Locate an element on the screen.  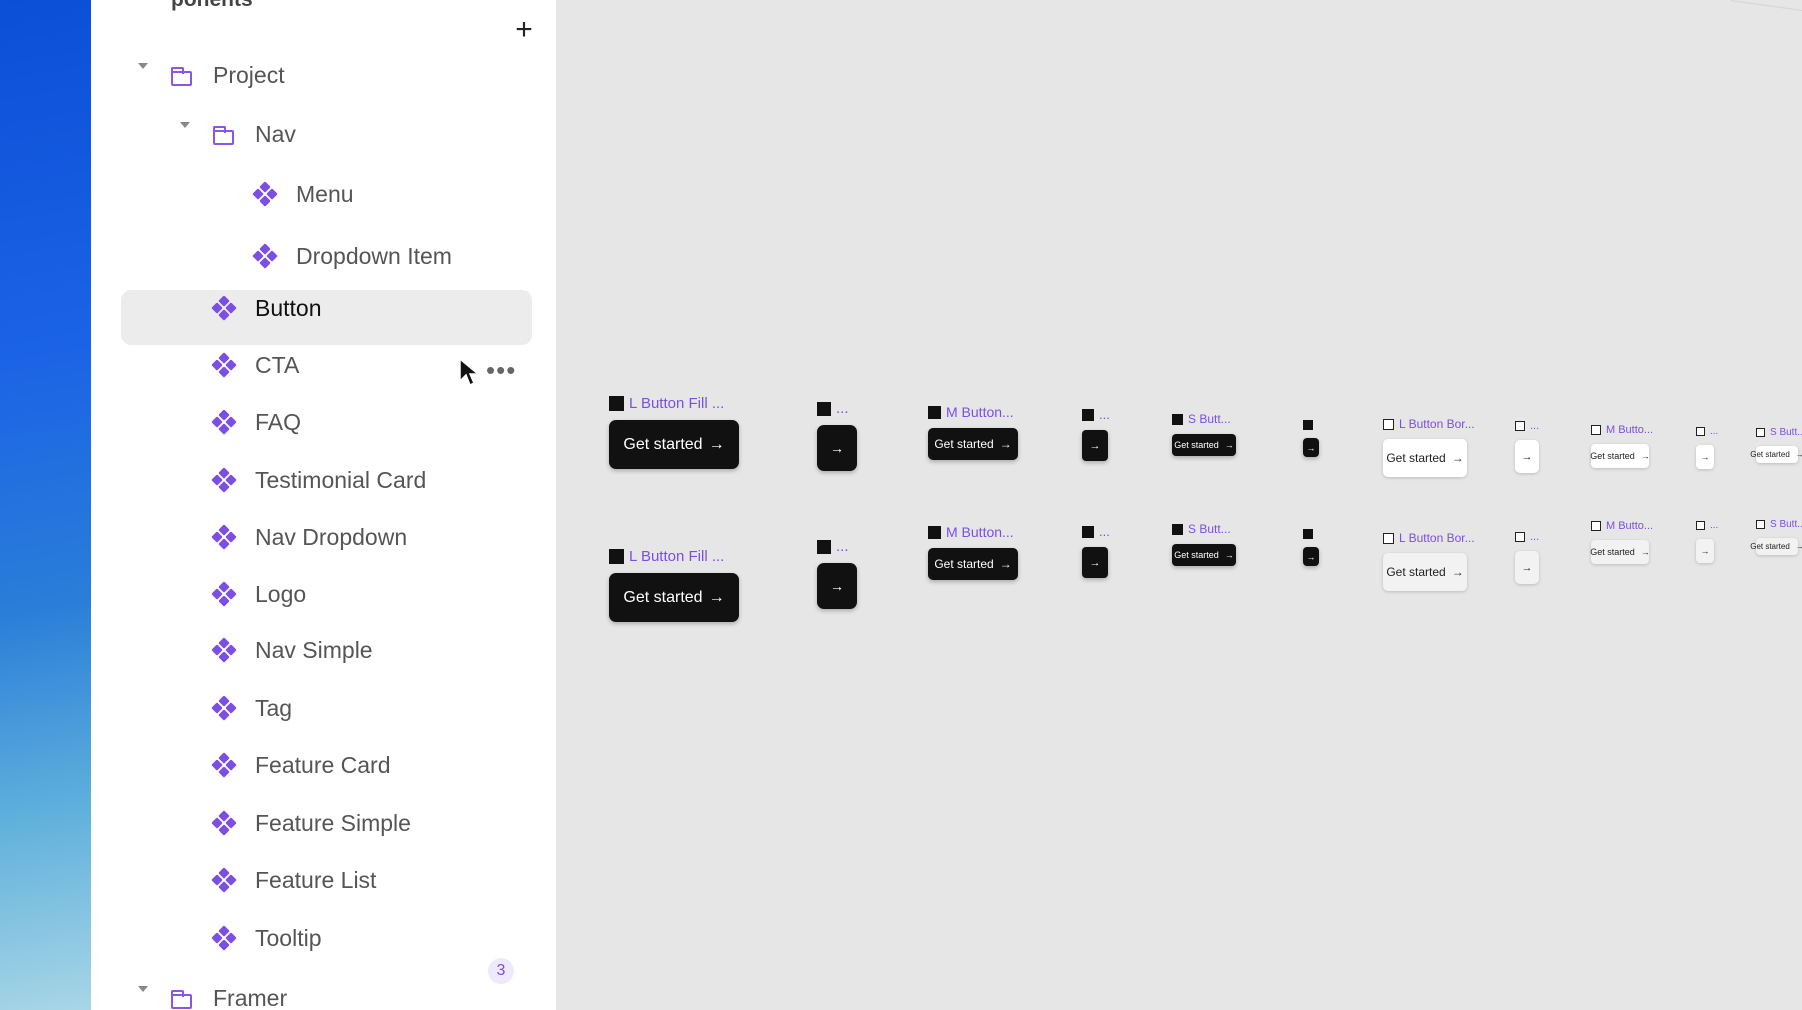
tree-item-tooltip: Tooltip is located at coordinates (266, 938).